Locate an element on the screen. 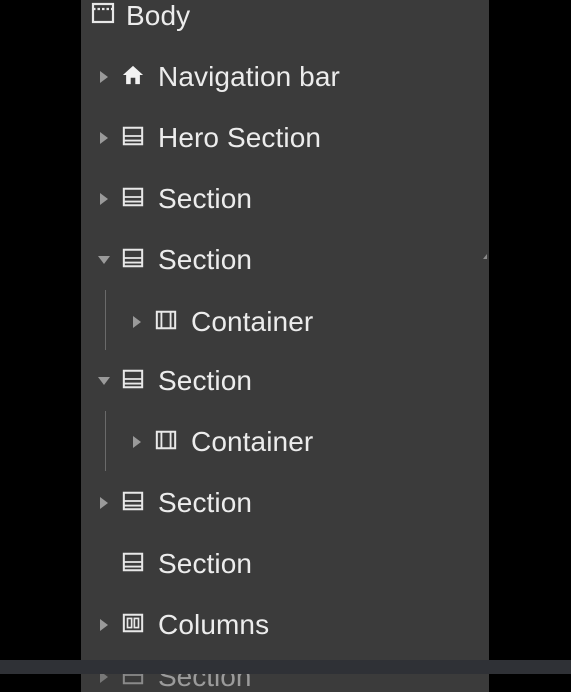  tree-item-body: Body is located at coordinates (285, 22).